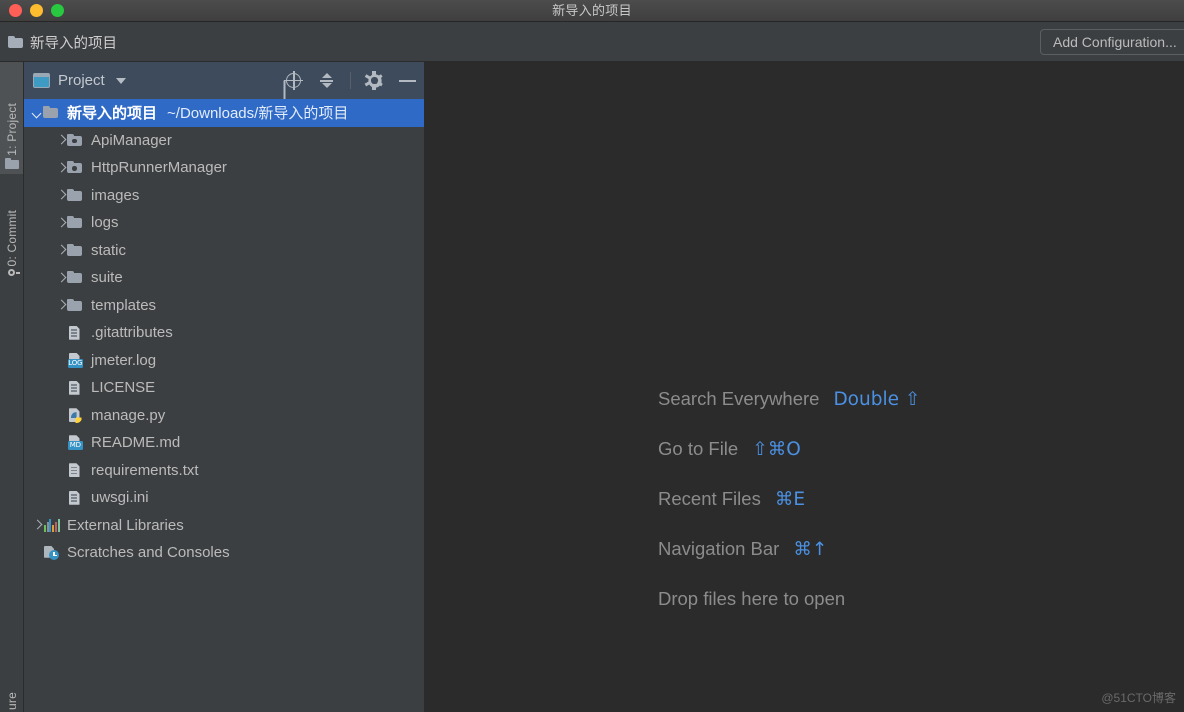 The height and width of the screenshot is (712, 1184). What do you see at coordinates (115, 195) in the screenshot?
I see `tree-row-label: images` at bounding box center [115, 195].